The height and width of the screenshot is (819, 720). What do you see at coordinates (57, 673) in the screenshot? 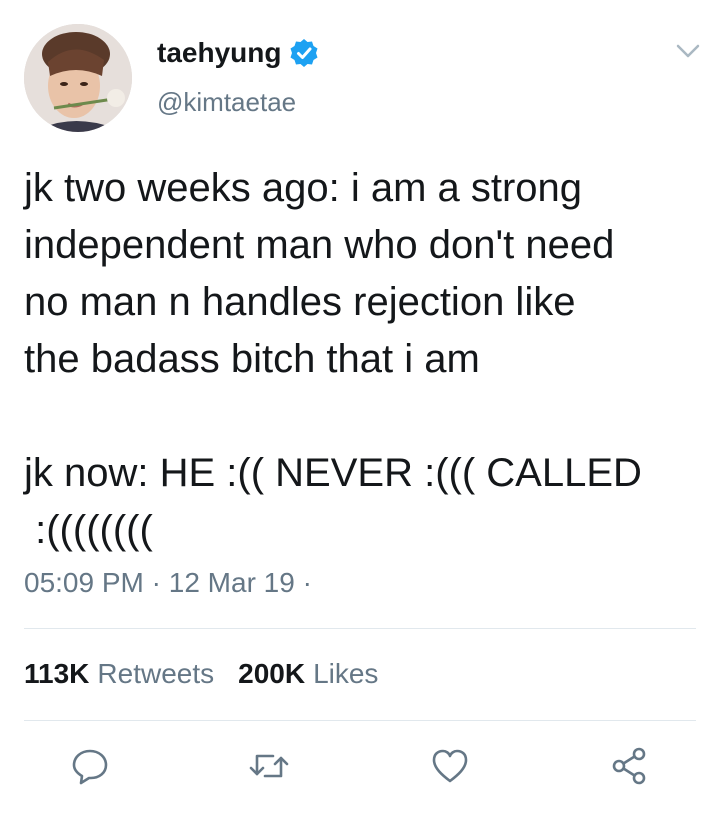
I see `retweets-count: 113K` at bounding box center [57, 673].